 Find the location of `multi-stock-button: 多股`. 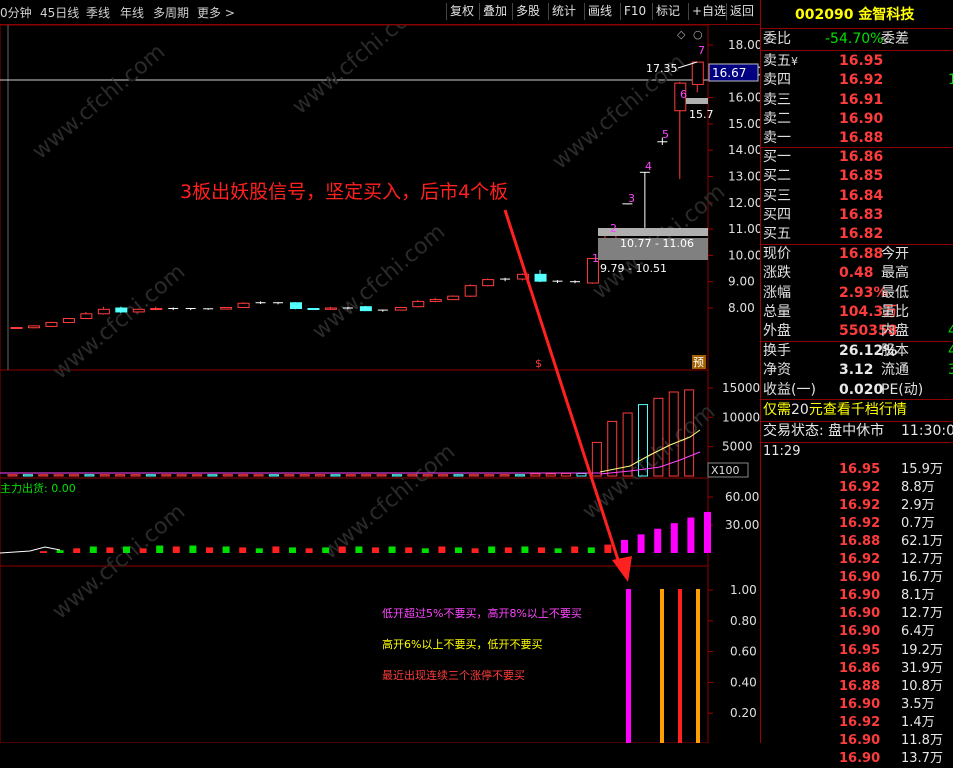

multi-stock-button: 多股 is located at coordinates (527, 11).